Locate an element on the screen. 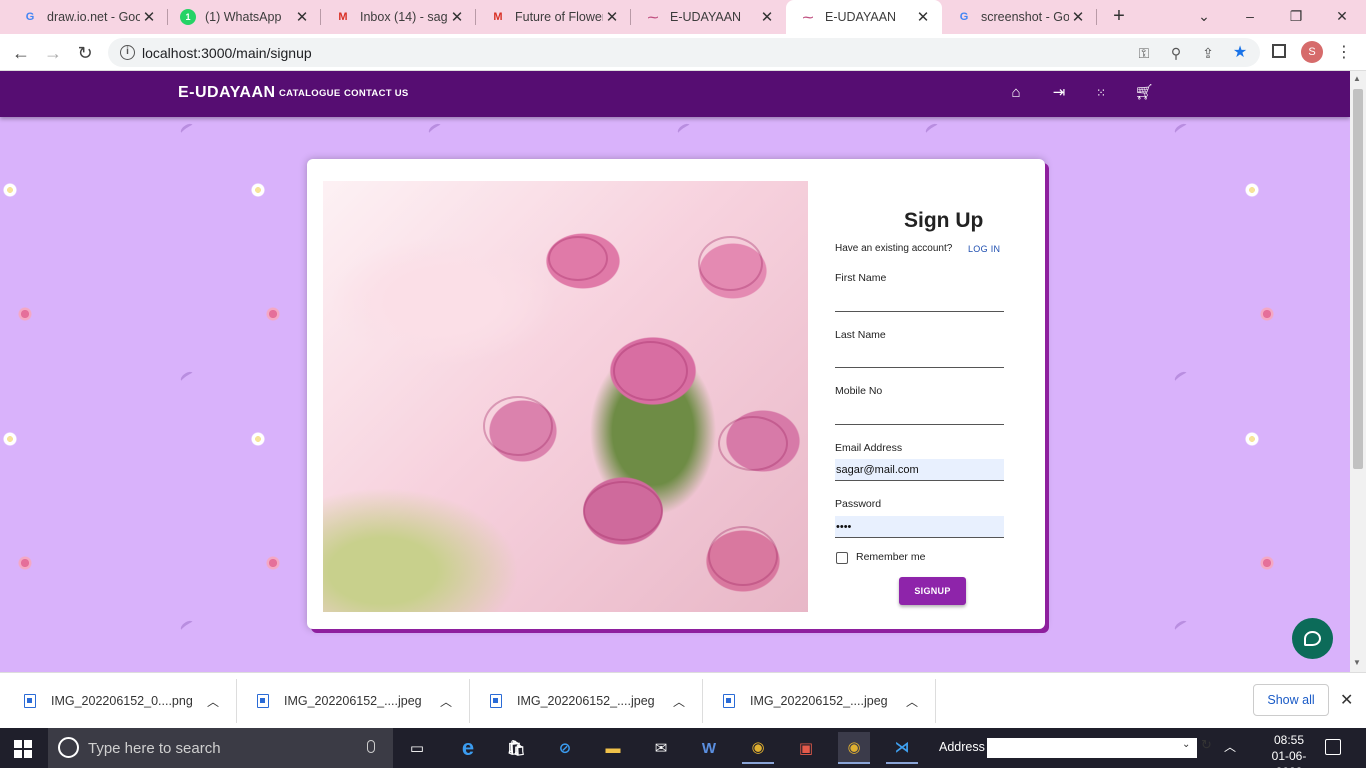 Image resolution: width=1366 pixels, height=780 pixels. tab-drawio: G draw.io.net - Goo ✕ is located at coordinates (88, 17).